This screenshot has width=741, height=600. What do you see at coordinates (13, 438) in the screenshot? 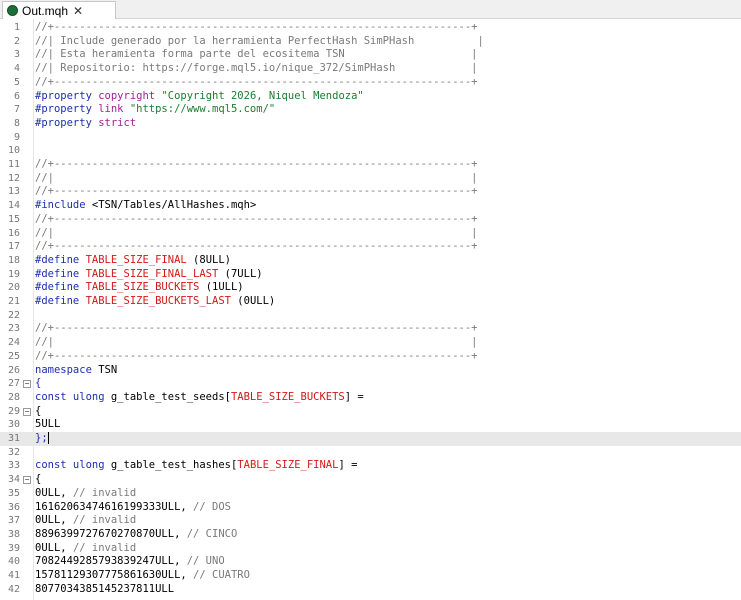
I see `line-number: 31` at bounding box center [13, 438].